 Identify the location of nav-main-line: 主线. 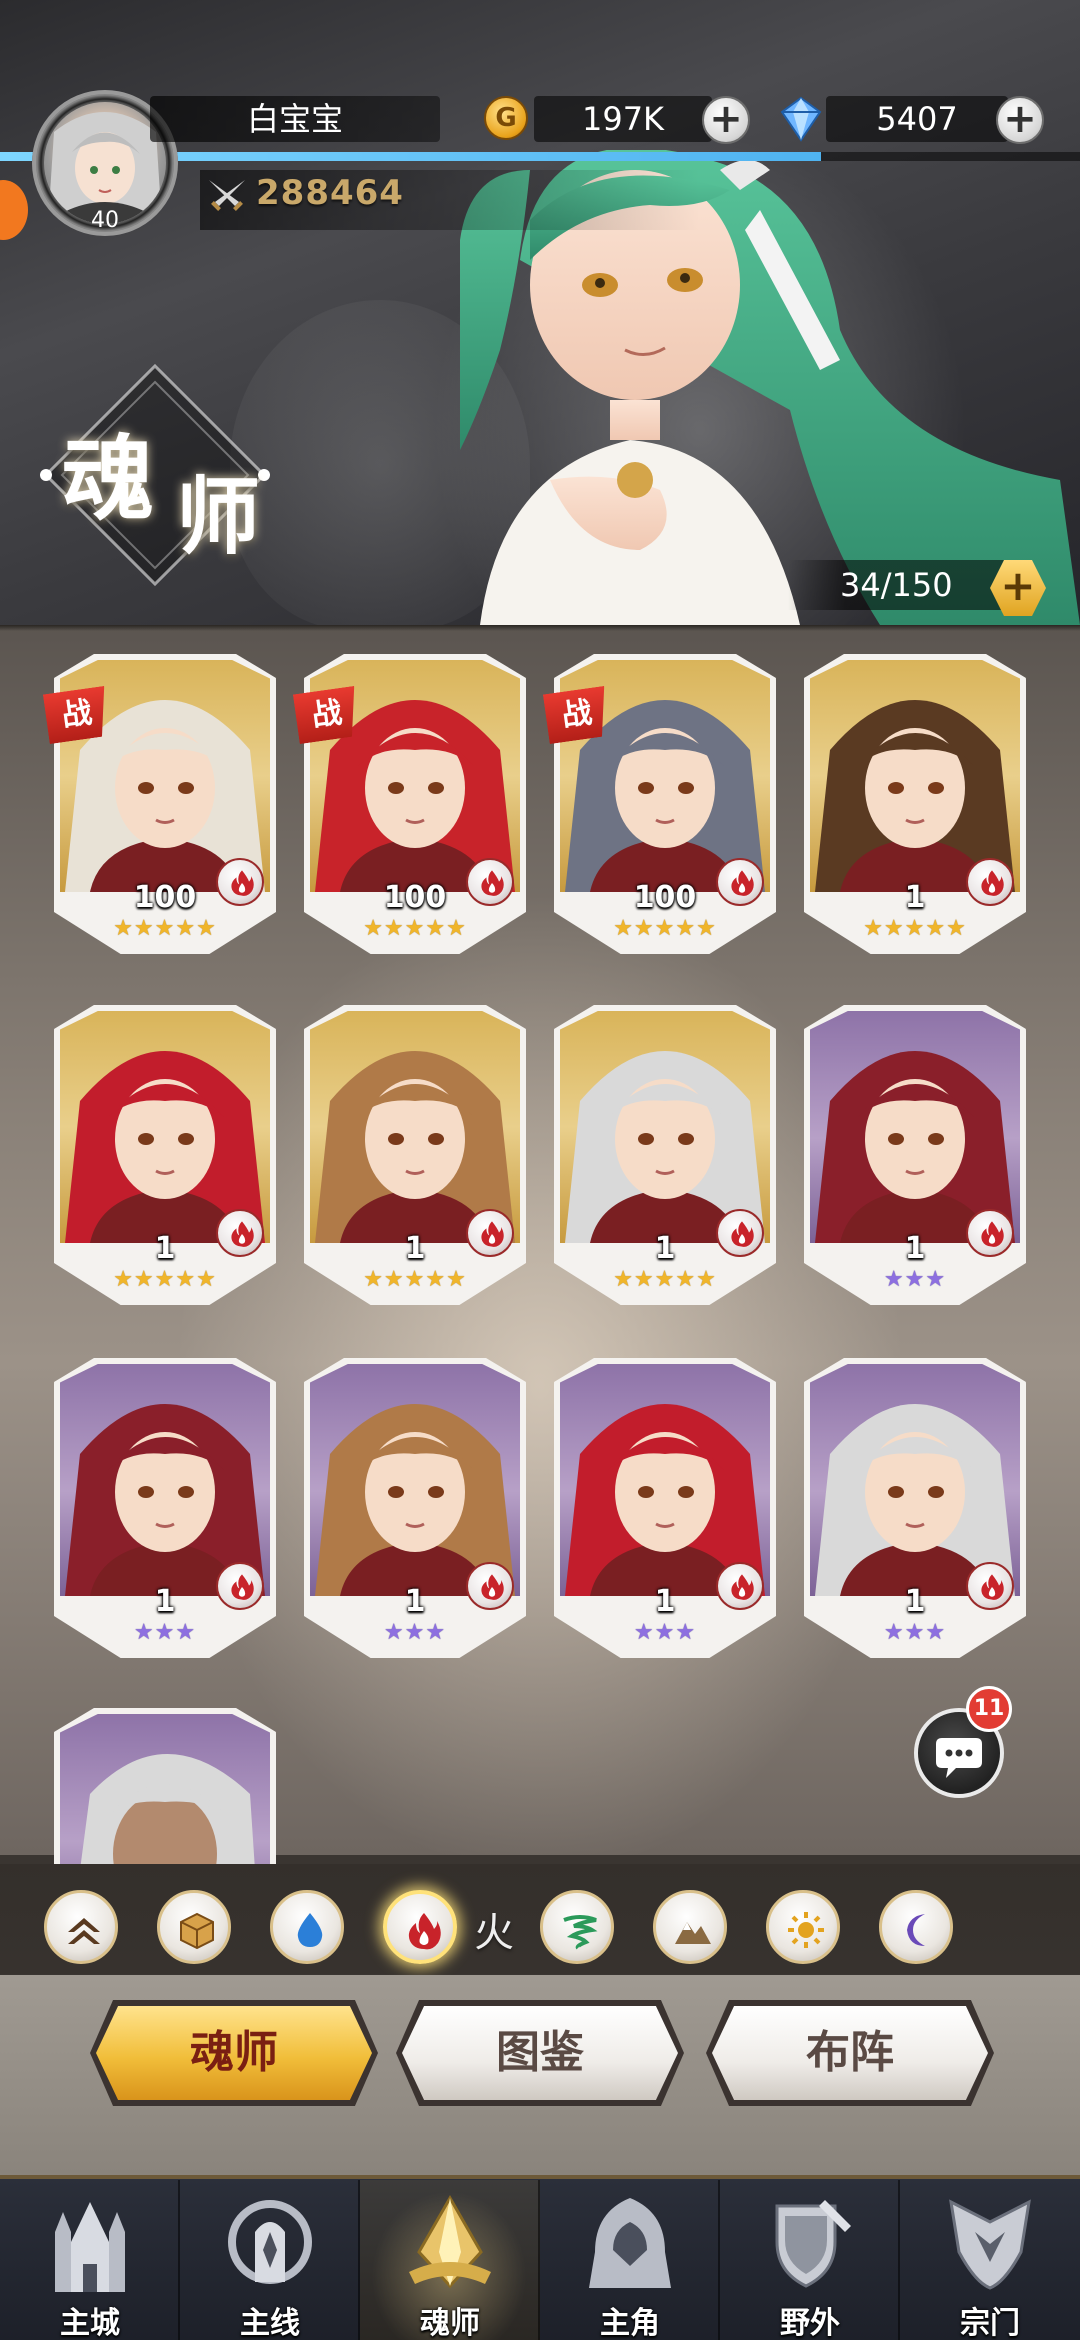
(270, 2260).